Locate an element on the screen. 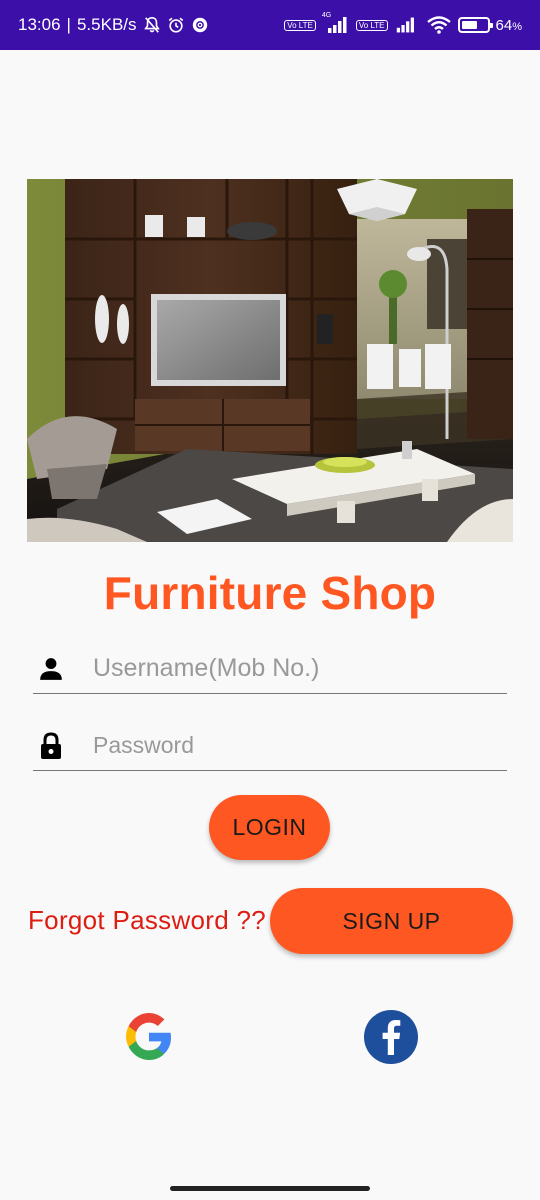 The height and width of the screenshot is (1200, 540). mute-icon is located at coordinates (151, 24).